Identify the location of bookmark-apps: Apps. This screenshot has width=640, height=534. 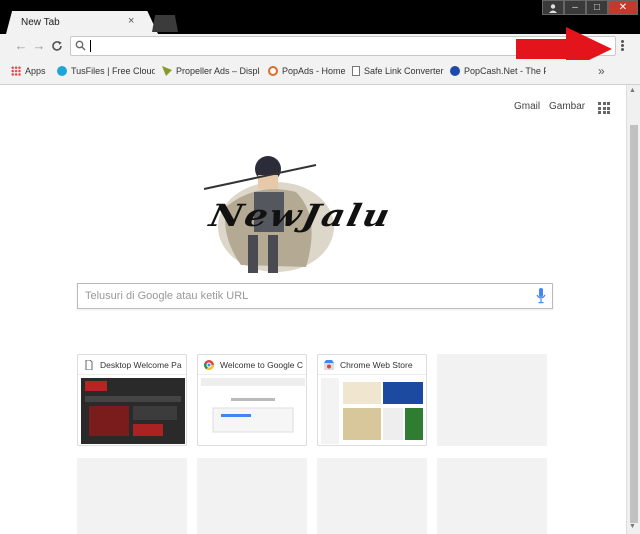
(31, 71).